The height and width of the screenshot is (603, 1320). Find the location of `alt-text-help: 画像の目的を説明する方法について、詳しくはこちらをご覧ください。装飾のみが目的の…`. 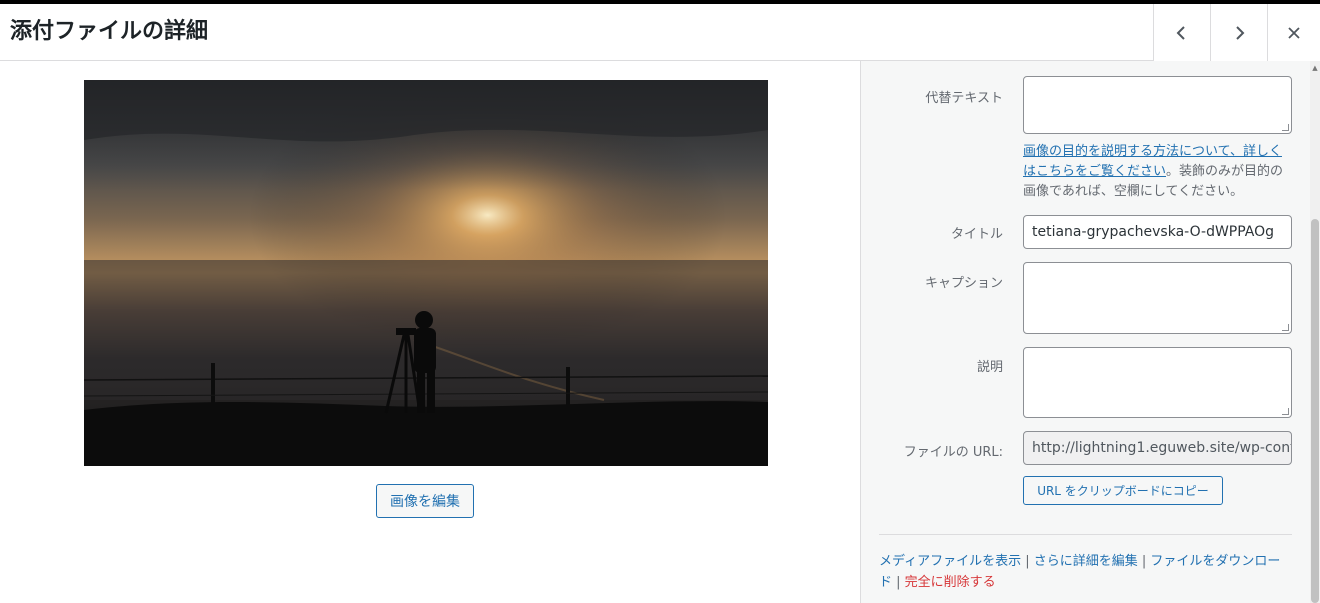

alt-text-help: 画像の目的を説明する方法について、詳しくはこちらをご覧ください。装飾のみが目的の… is located at coordinates (1156, 172).